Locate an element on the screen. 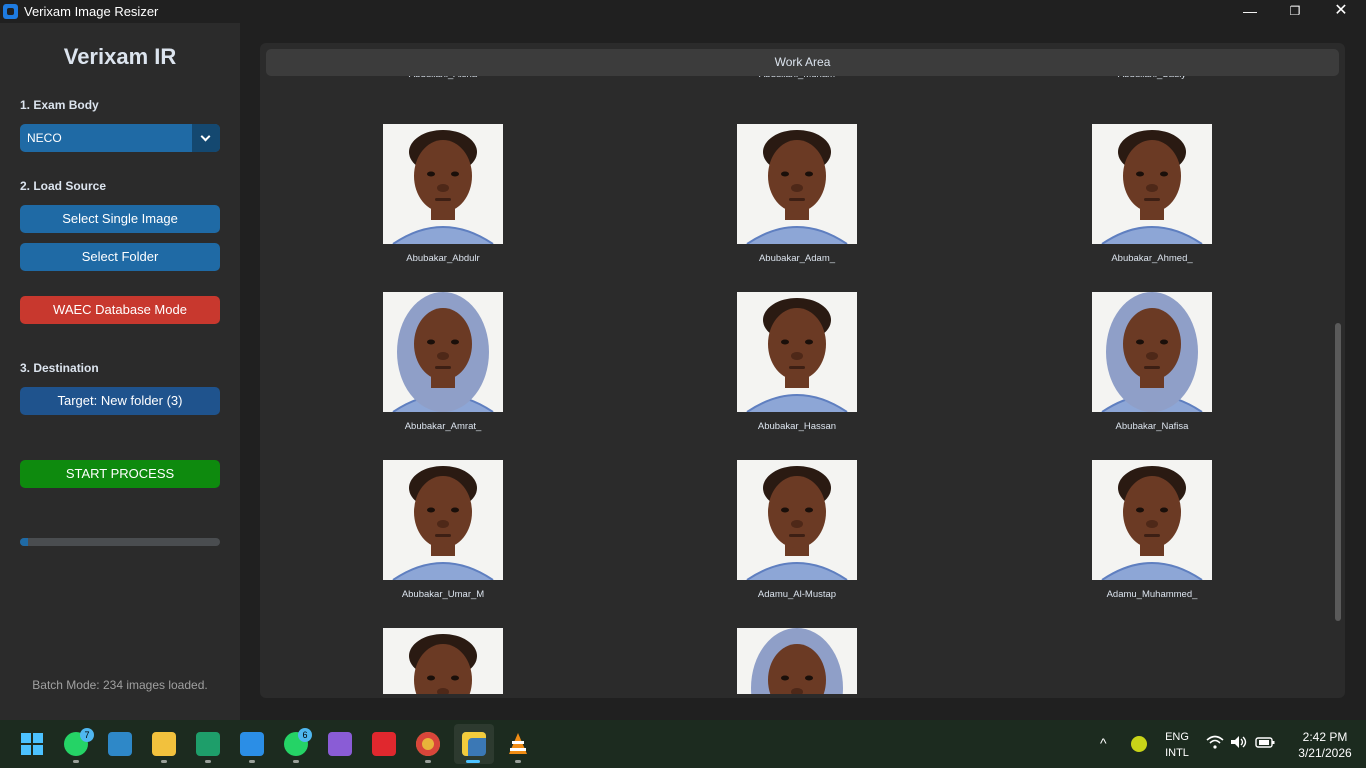  image-label: Adamu_Al-Mustap is located at coordinates (797, 594).